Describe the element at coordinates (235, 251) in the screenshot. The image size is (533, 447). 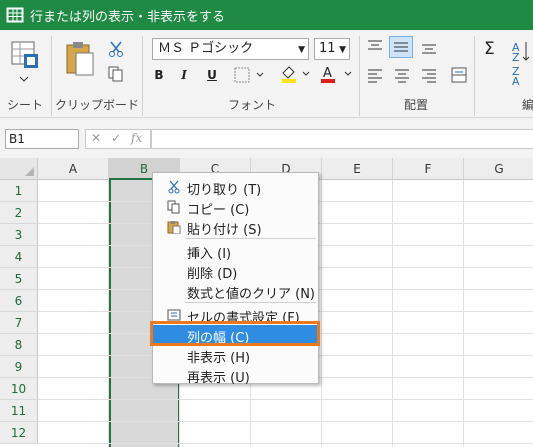
I see `menu-item: 挿入 (I)` at that location.